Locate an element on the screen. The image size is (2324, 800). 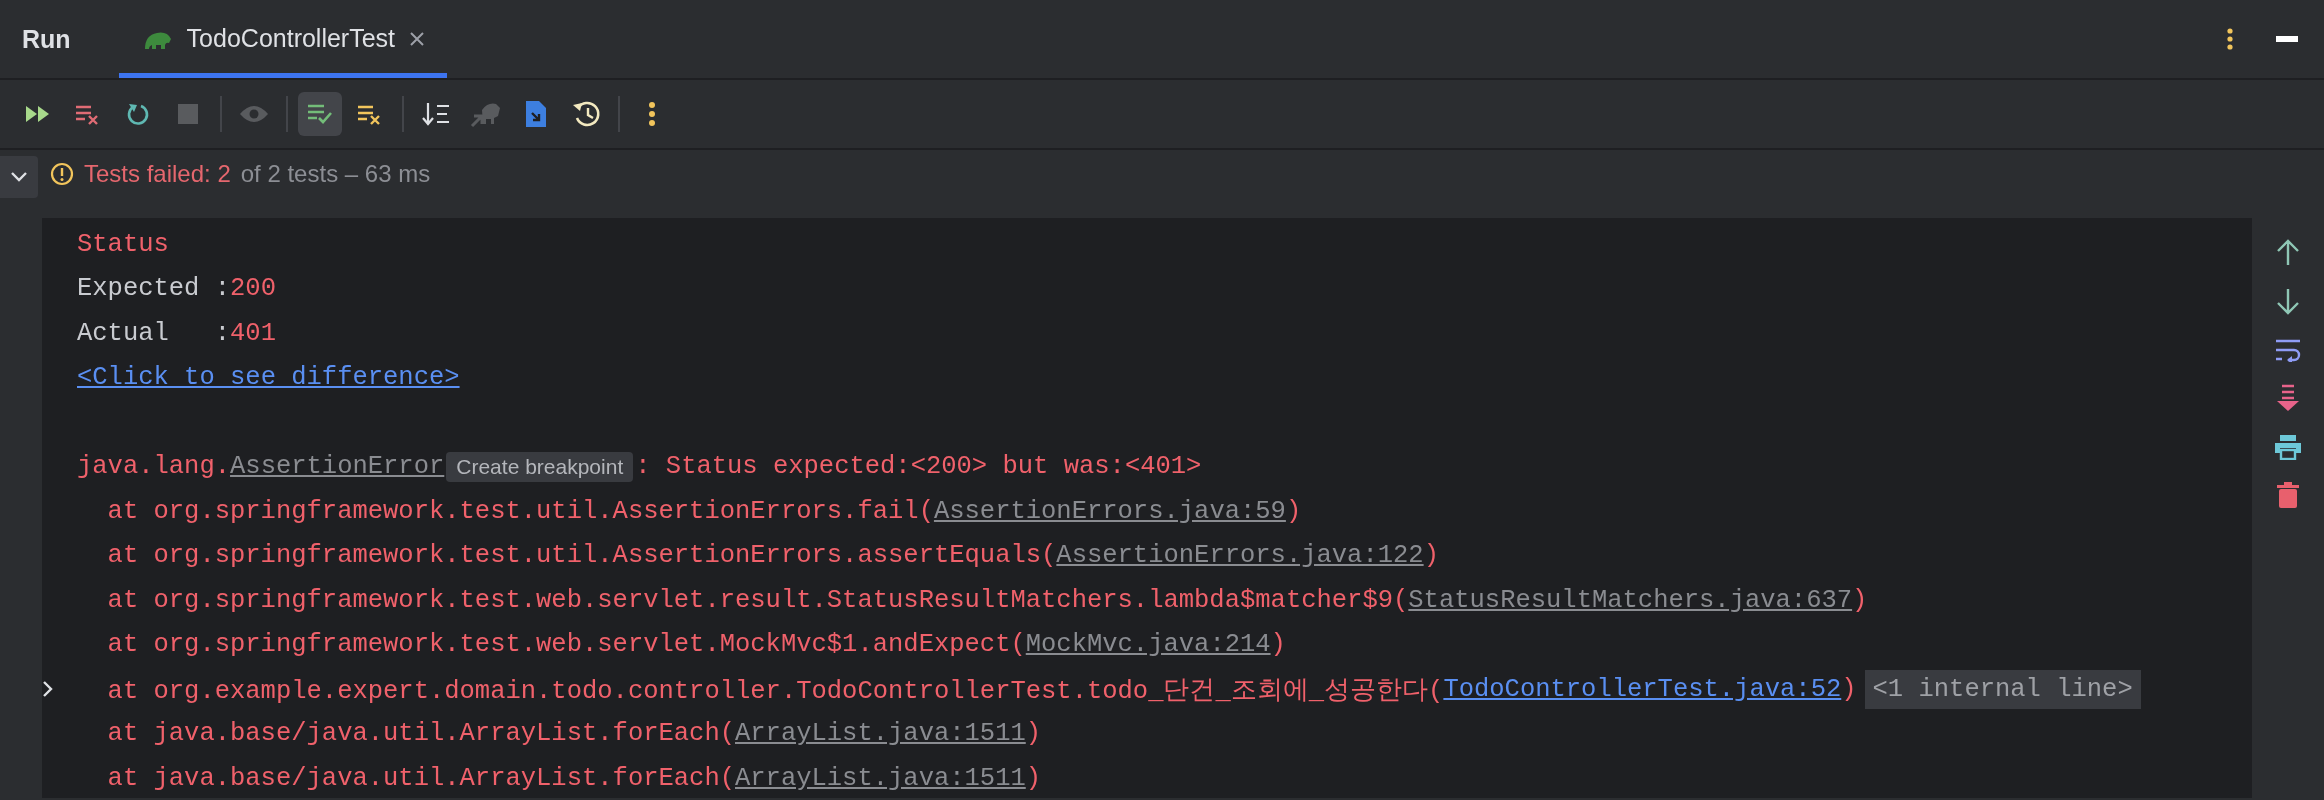
history-icon is located at coordinates (586, 114).